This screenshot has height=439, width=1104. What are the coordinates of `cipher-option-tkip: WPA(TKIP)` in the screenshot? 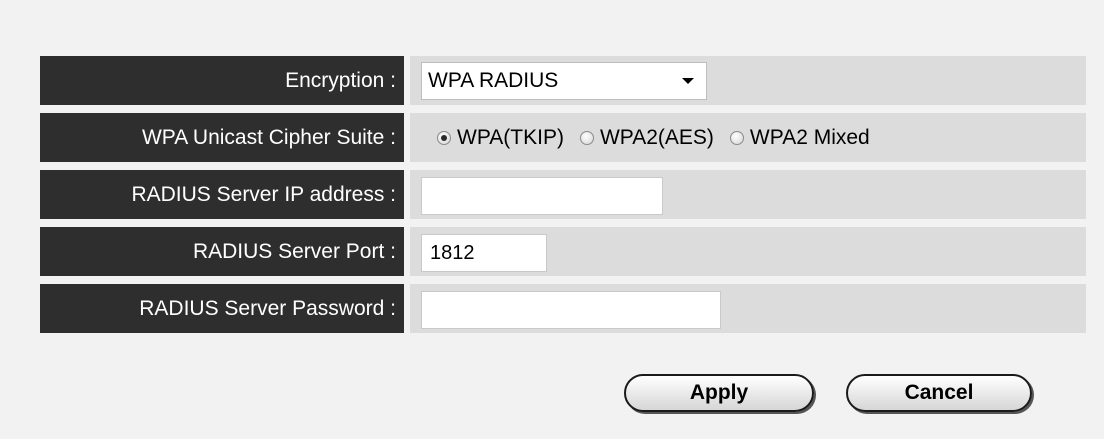 It's located at (500, 138).